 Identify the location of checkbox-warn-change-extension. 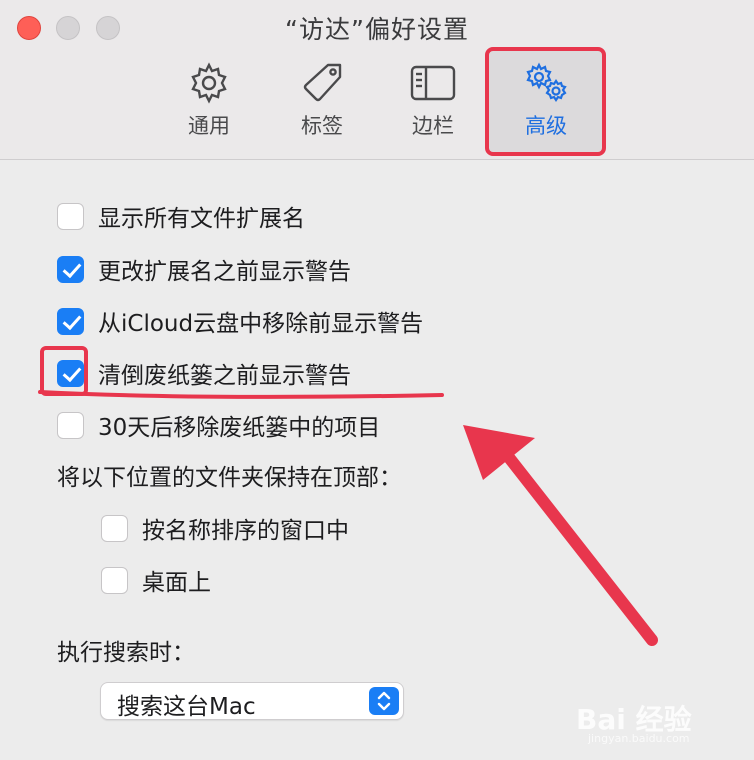
(70, 269).